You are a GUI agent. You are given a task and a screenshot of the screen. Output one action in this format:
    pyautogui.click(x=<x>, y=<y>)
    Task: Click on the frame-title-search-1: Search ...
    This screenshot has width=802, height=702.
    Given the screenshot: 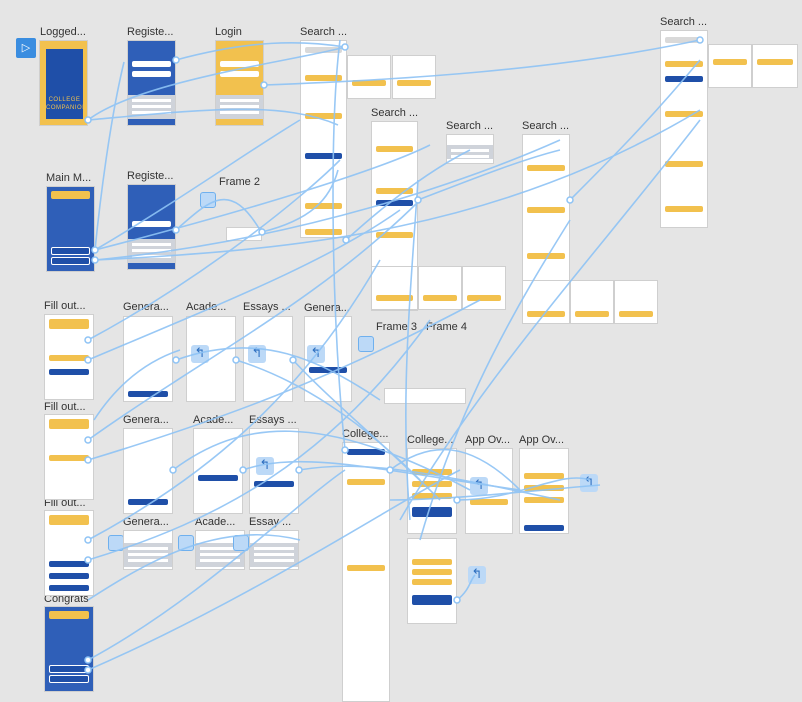 What is the action you would take?
    pyautogui.click(x=323, y=32)
    